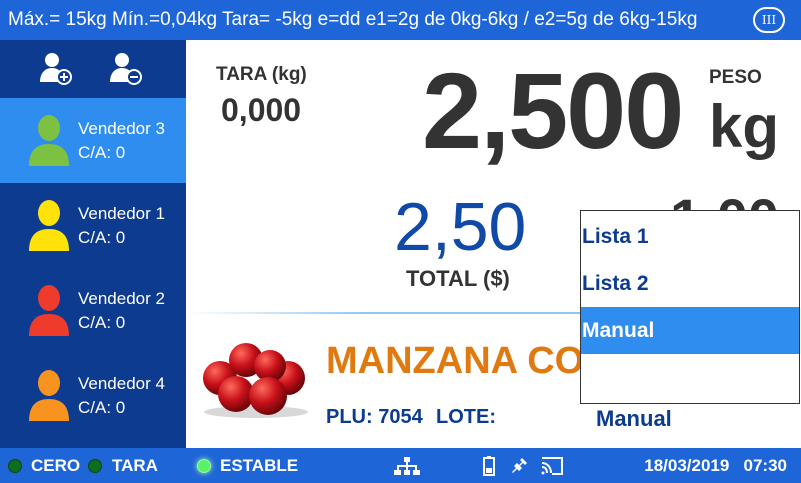  I want to click on seller-name: Vendedor 1, so click(121, 213).